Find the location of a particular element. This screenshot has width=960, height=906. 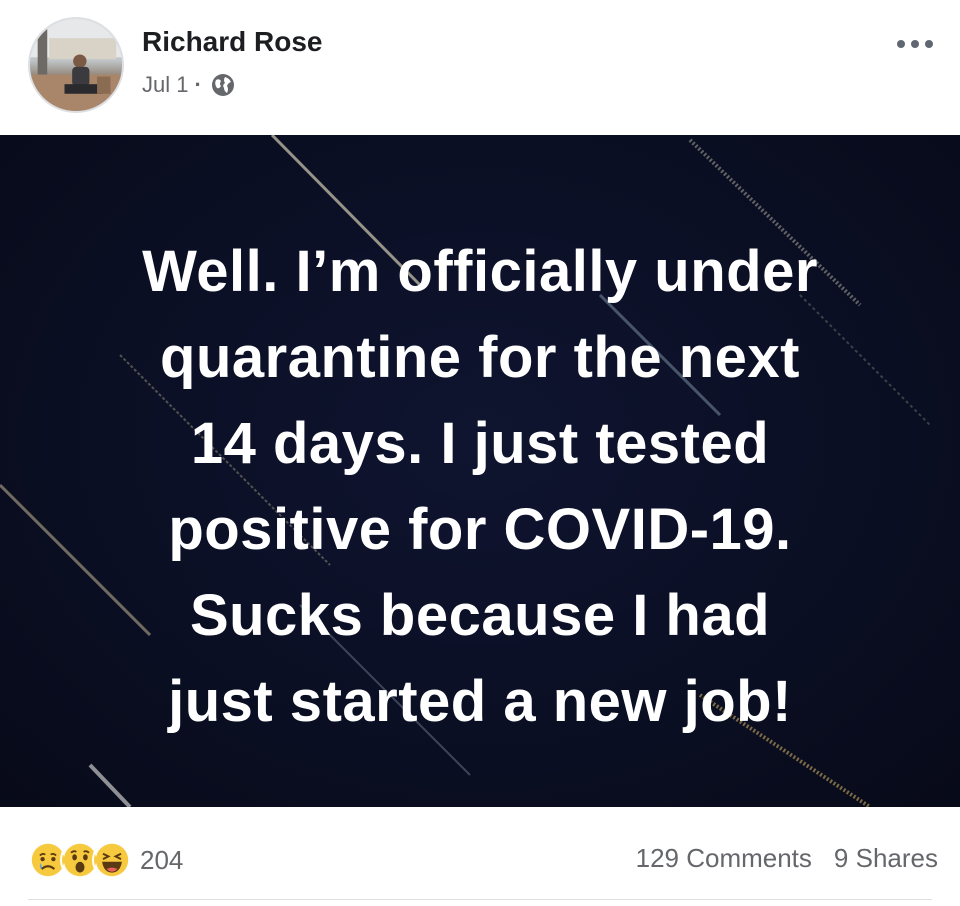

comments-count-link: 129 Comments is located at coordinates (724, 858).